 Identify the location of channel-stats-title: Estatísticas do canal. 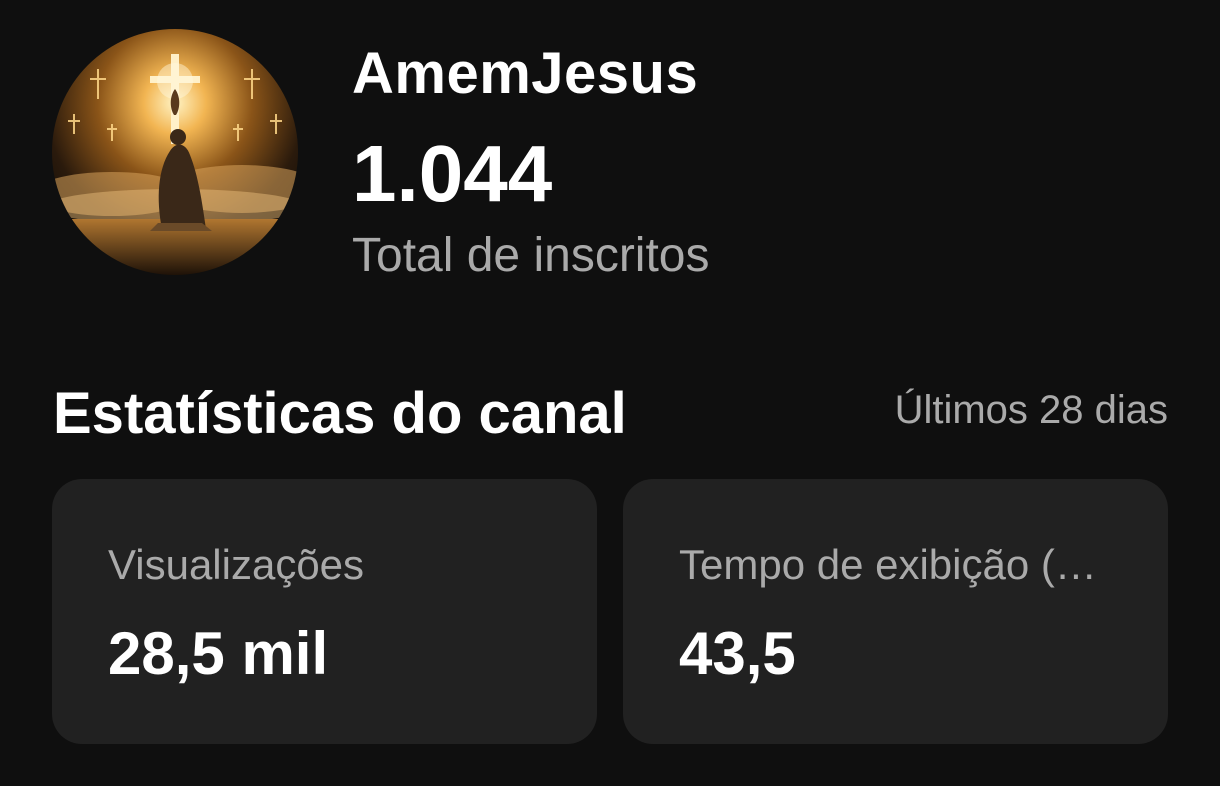
(340, 413).